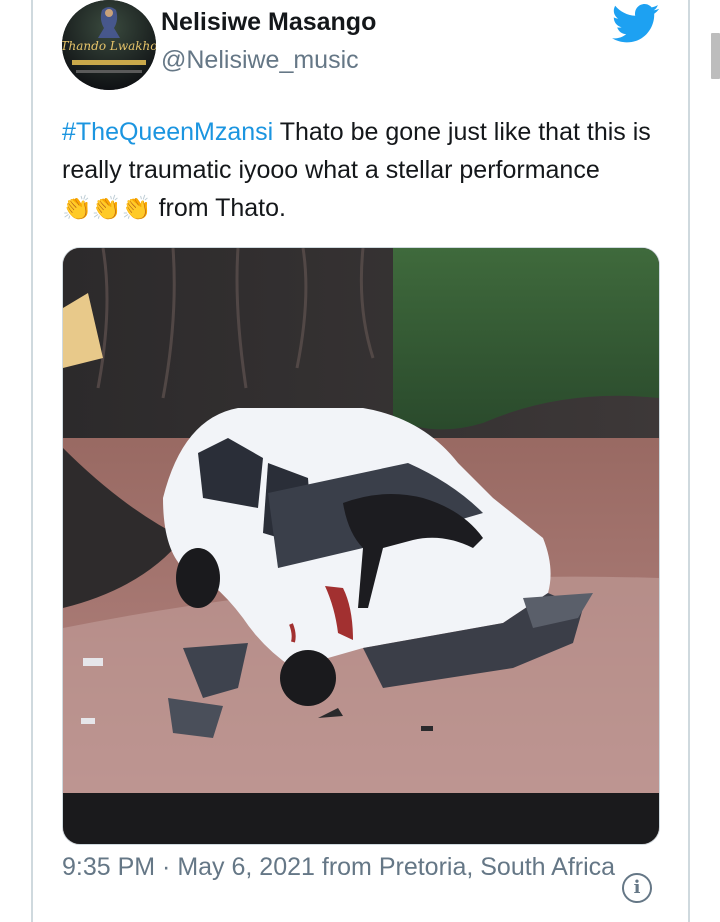 The height and width of the screenshot is (922, 720). I want to click on info-icon: i, so click(637, 888).